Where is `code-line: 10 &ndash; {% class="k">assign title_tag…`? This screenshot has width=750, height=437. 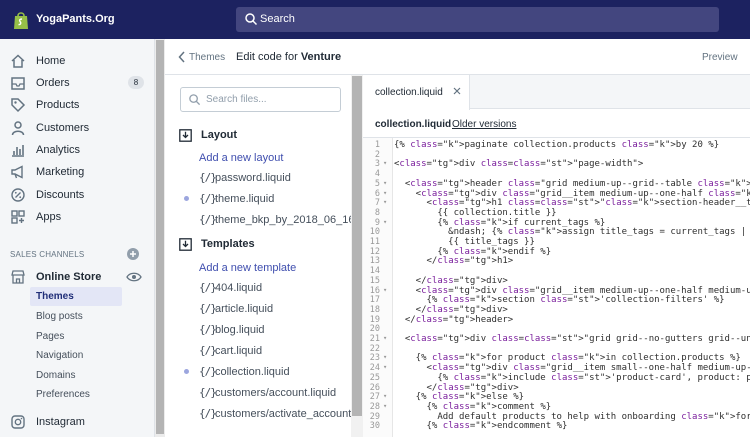
code-line: 10 &ndash; {% class="k">assign title_tag… is located at coordinates (556, 232).